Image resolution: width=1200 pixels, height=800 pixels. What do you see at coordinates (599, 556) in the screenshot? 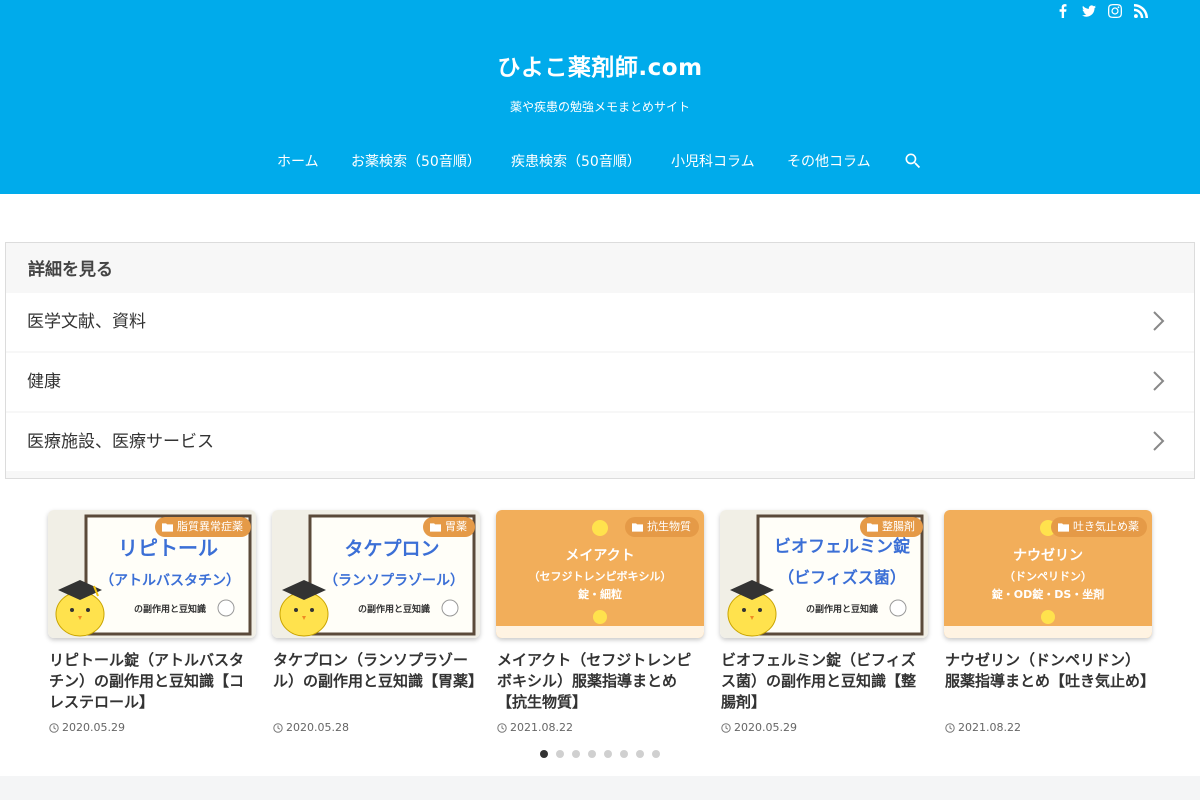
I see `thumb-line: メイアクト` at bounding box center [599, 556].